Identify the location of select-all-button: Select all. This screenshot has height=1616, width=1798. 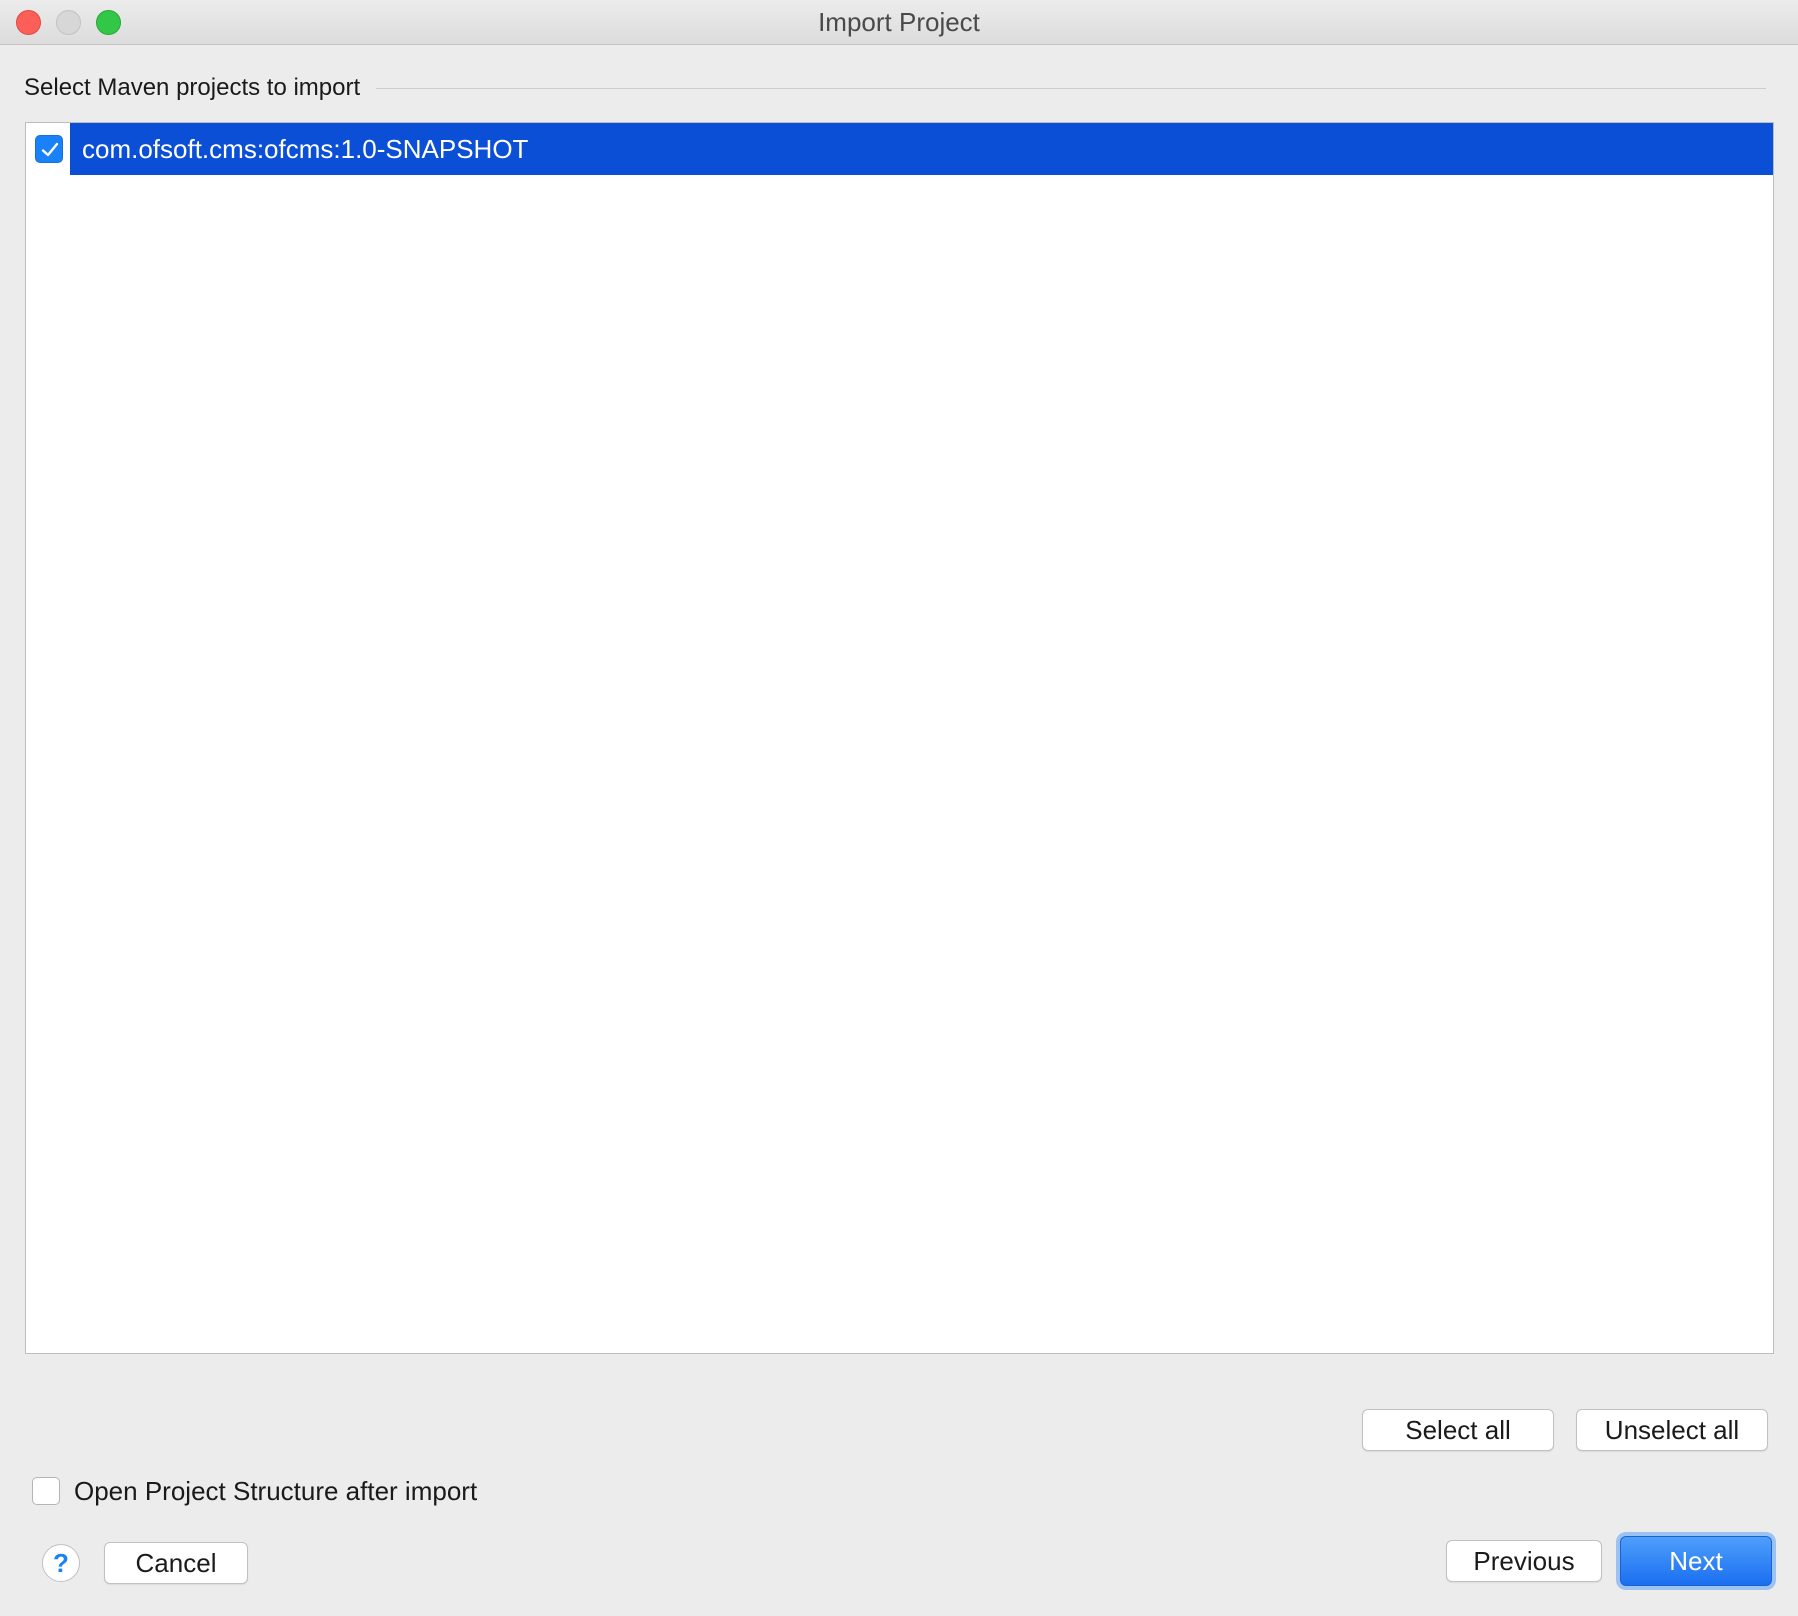
(1458, 1430).